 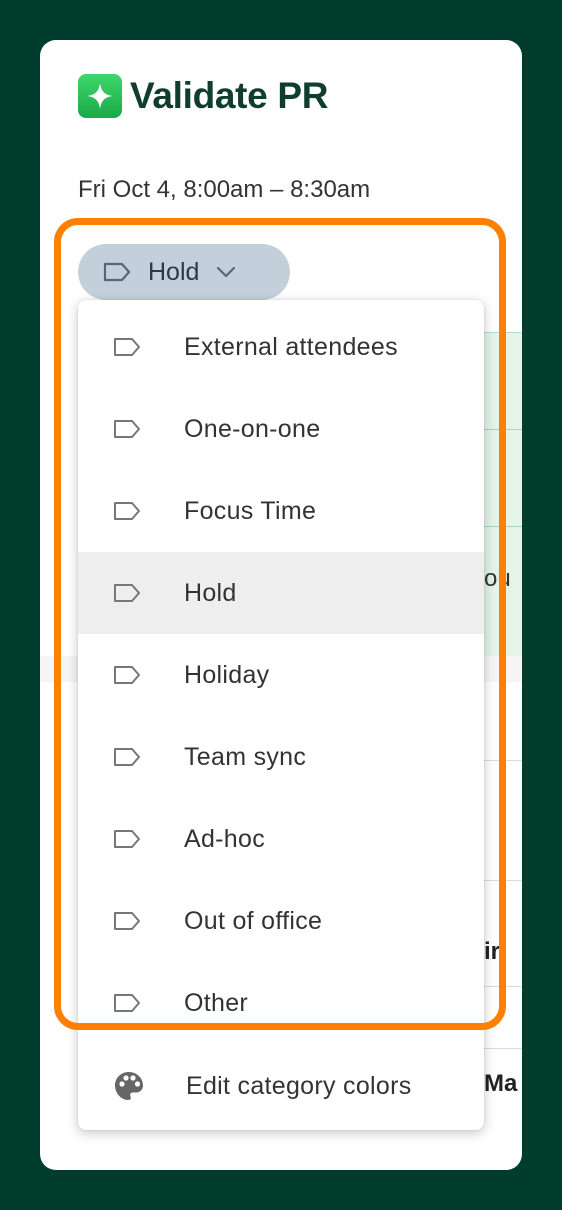 What do you see at coordinates (210, 592) in the screenshot?
I see `category-option-label: Hold` at bounding box center [210, 592].